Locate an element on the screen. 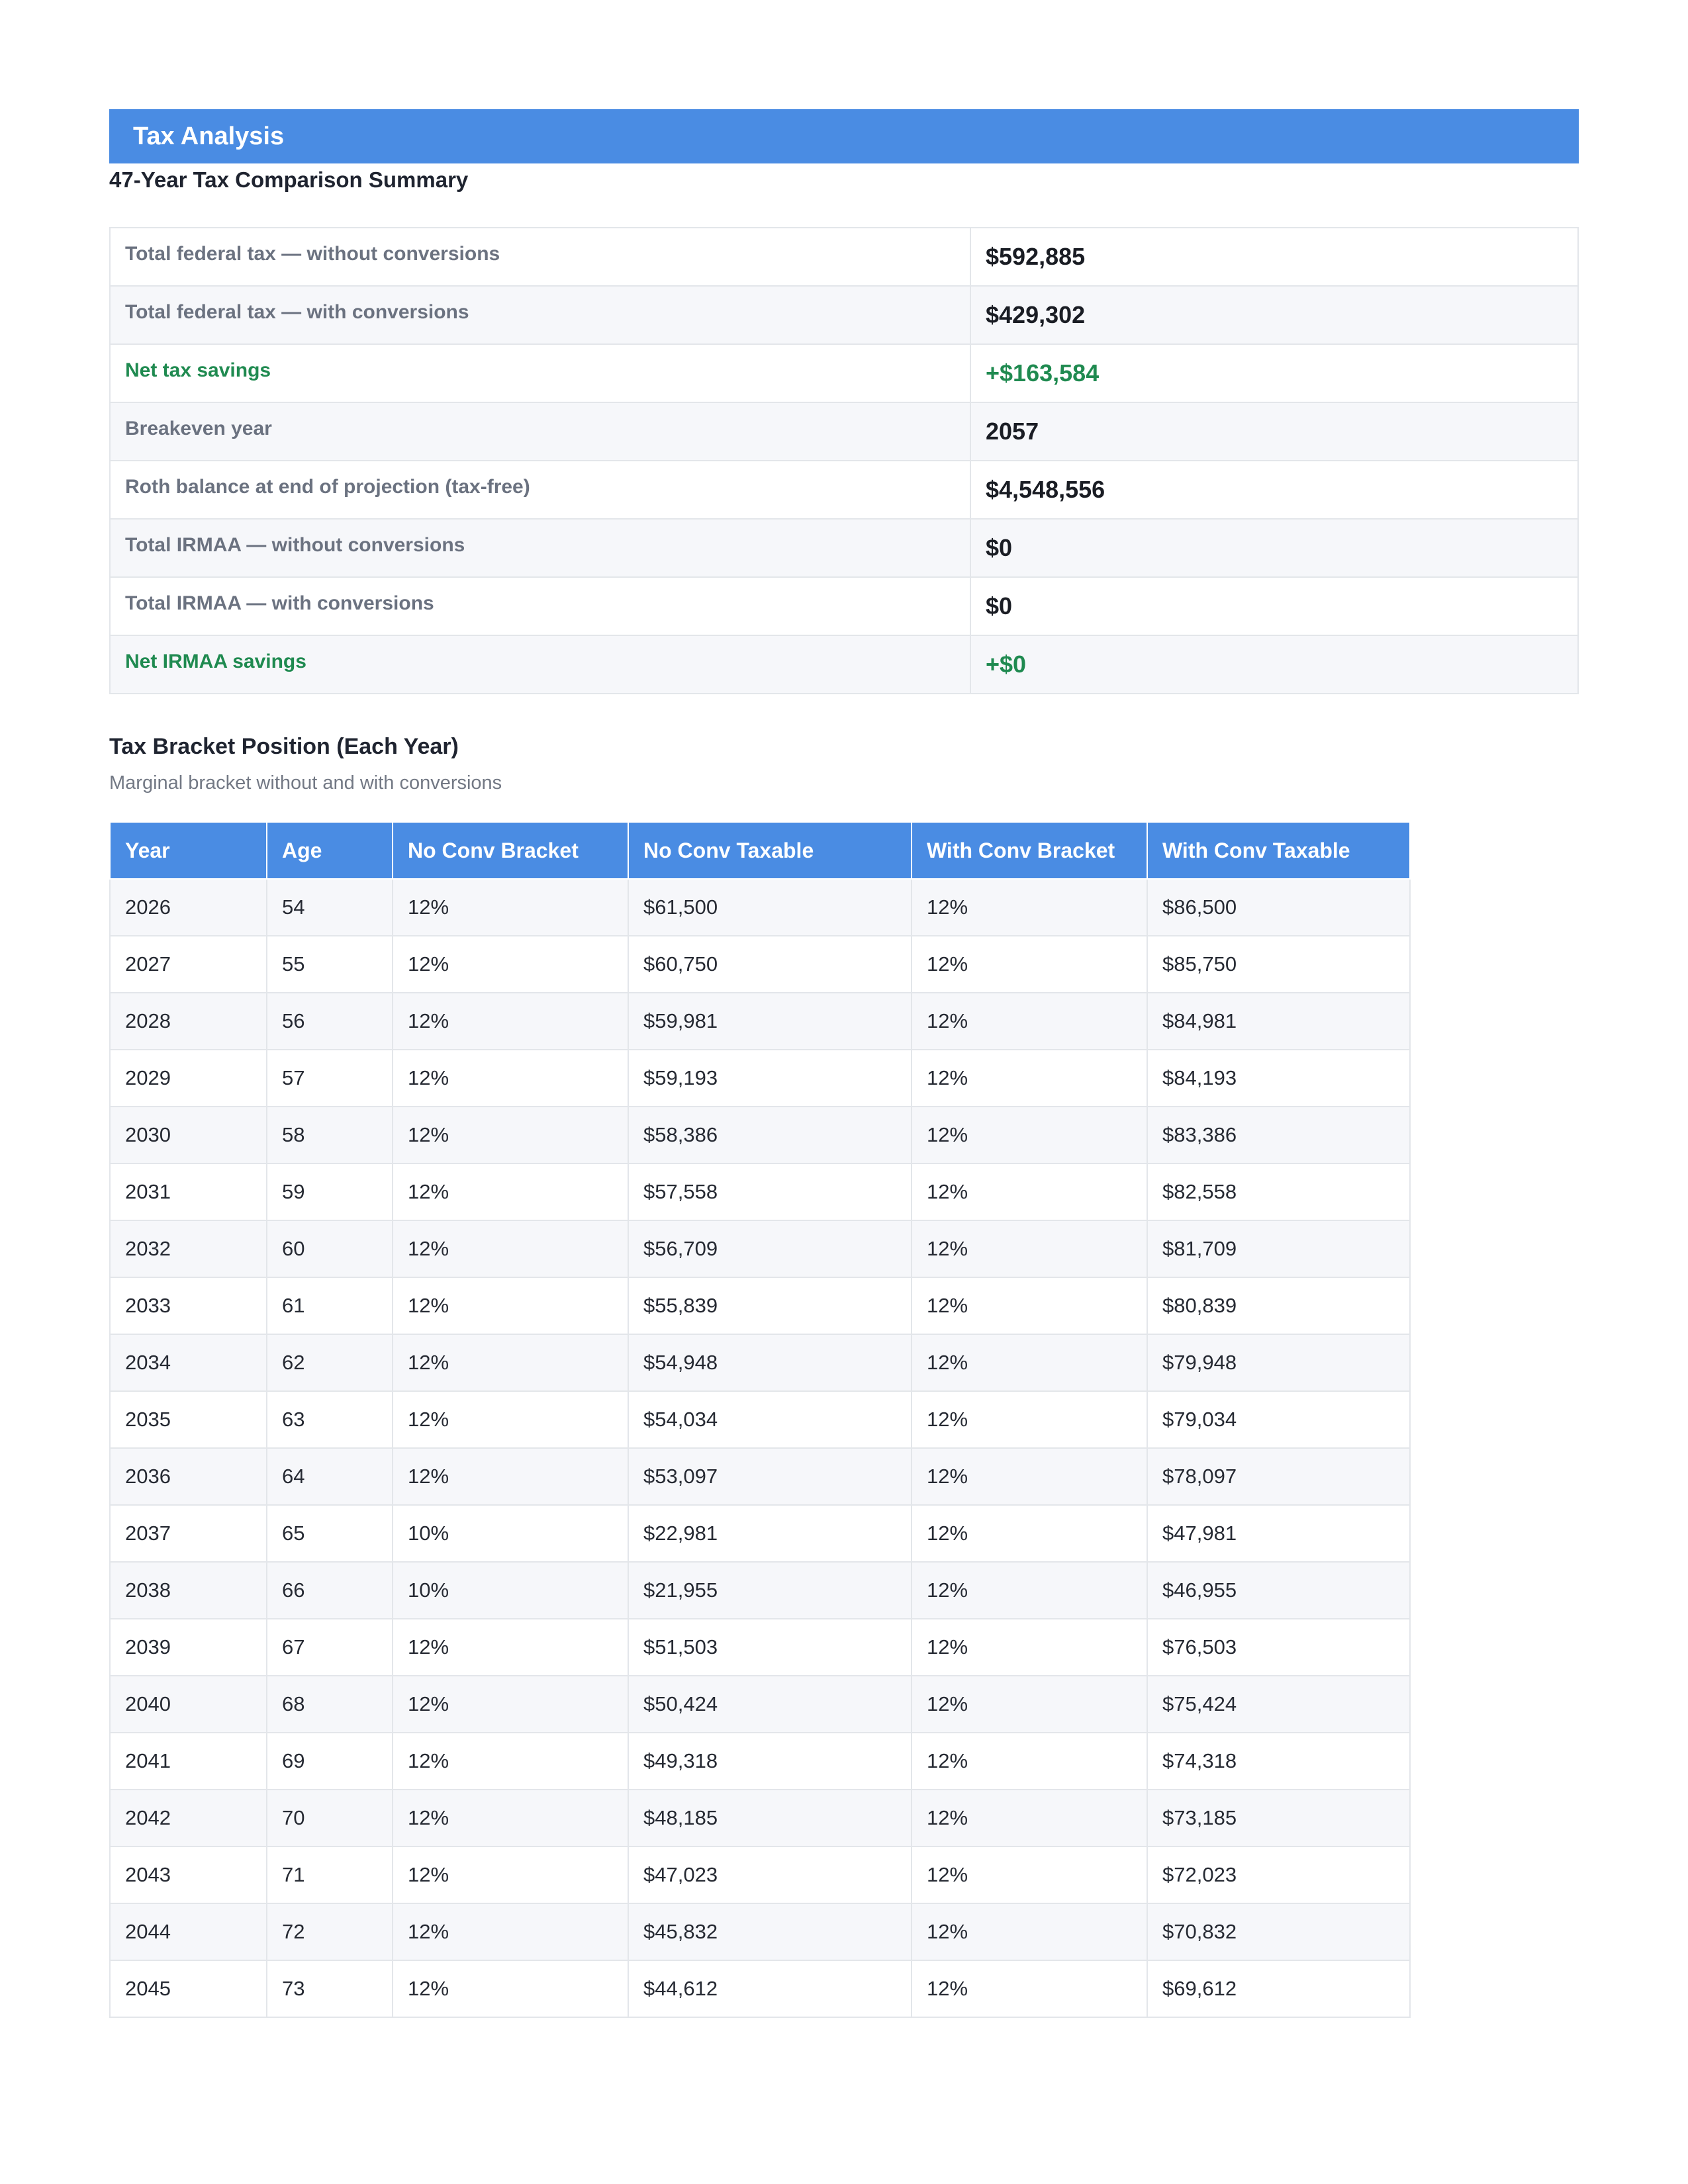  table-row: 2035 63 12% $54,034 12% $79,034 is located at coordinates (760, 1419).